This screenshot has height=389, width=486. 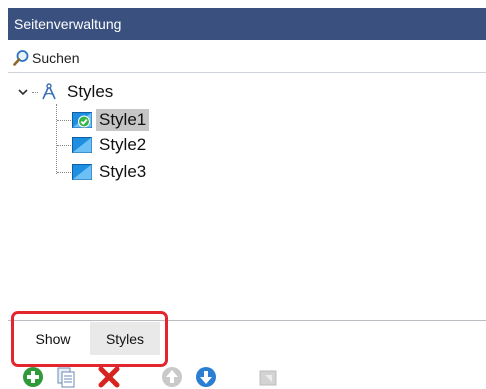 What do you see at coordinates (21, 58) in the screenshot?
I see `search-icon` at bounding box center [21, 58].